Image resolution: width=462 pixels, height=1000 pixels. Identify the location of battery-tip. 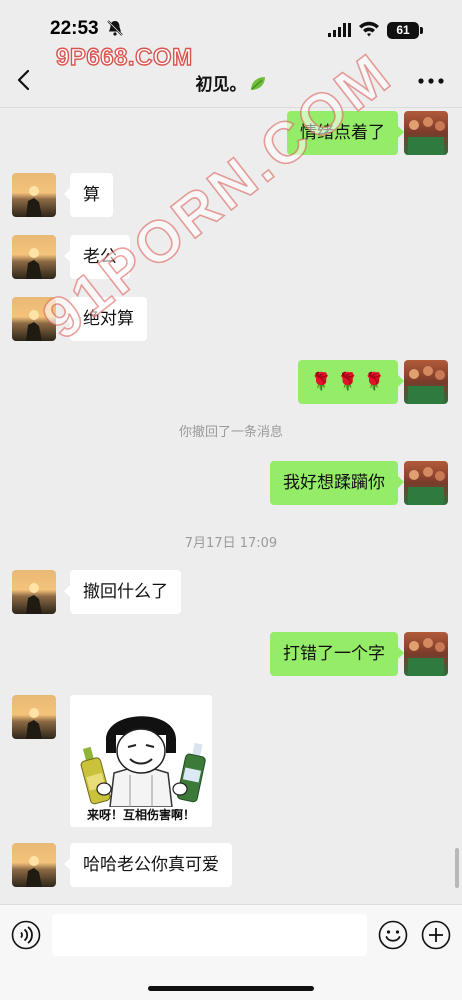
(421, 30).